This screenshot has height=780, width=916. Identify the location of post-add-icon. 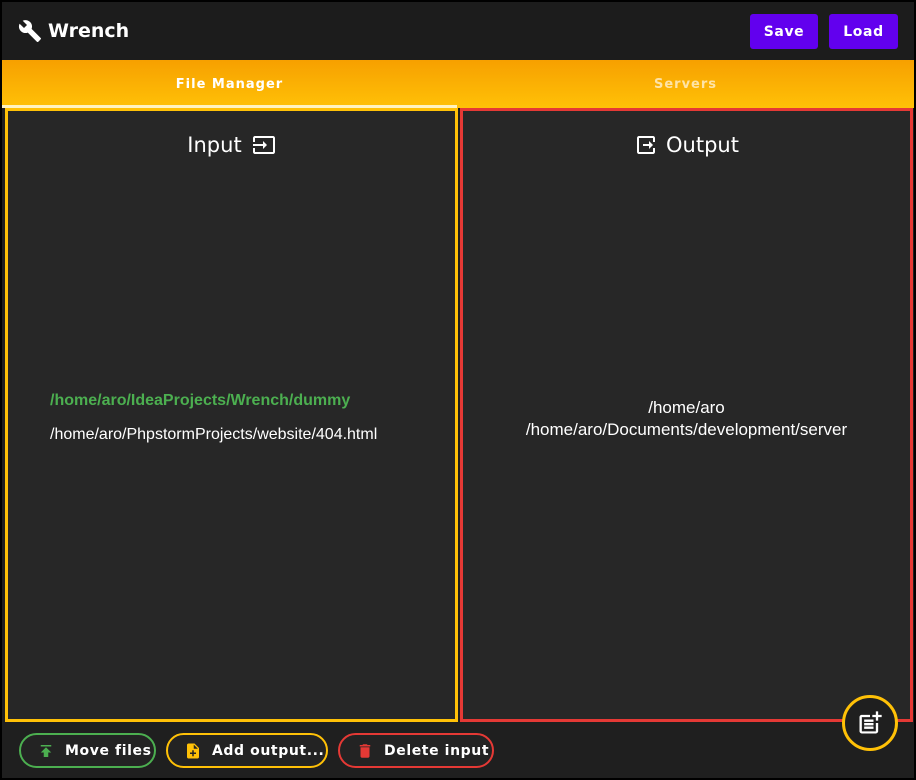
(870, 722).